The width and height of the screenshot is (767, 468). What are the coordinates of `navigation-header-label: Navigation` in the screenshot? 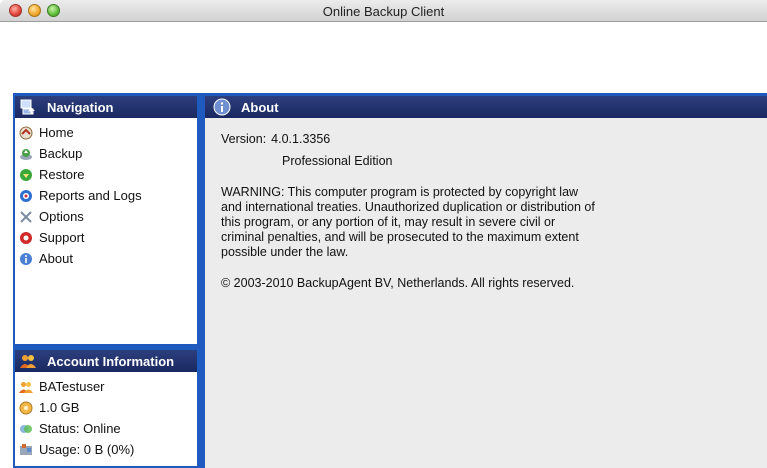 It's located at (80, 107).